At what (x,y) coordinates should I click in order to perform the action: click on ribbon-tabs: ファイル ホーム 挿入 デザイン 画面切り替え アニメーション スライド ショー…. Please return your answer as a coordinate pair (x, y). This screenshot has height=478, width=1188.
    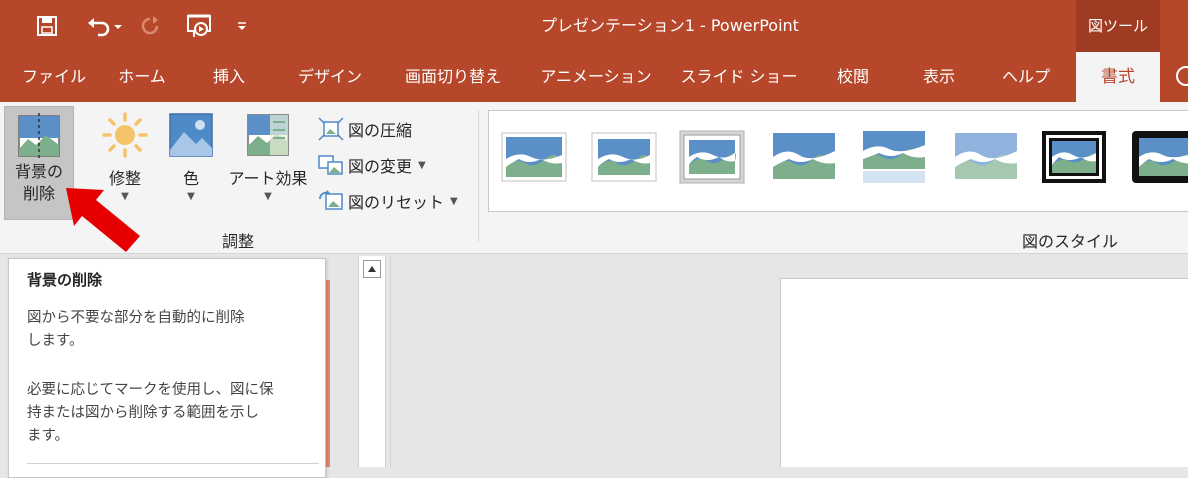
    Looking at the image, I should click on (594, 77).